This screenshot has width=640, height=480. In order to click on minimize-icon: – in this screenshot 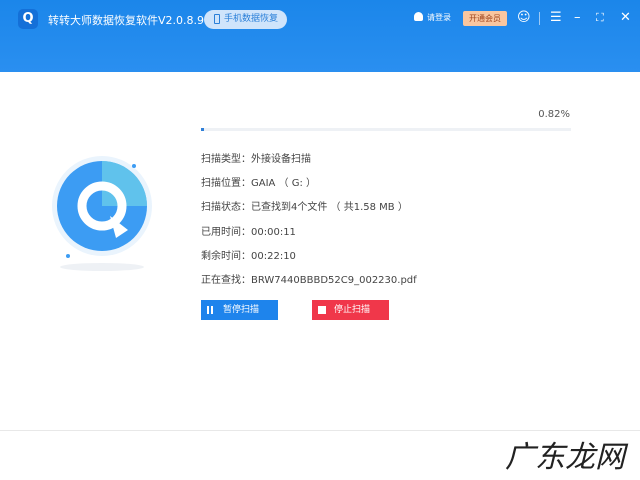, I will do `click(577, 18)`.